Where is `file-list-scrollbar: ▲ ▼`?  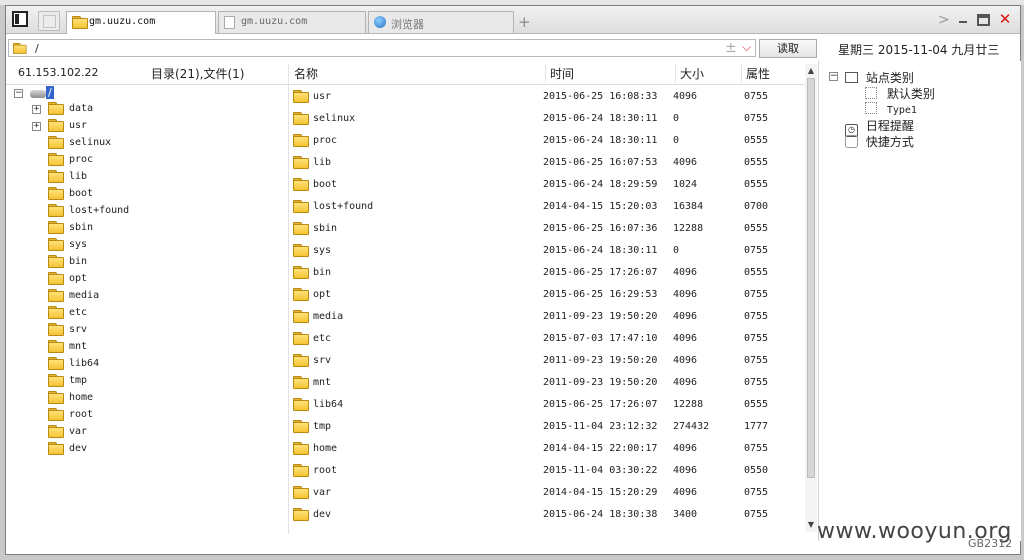 file-list-scrollbar: ▲ ▼ is located at coordinates (811, 298).